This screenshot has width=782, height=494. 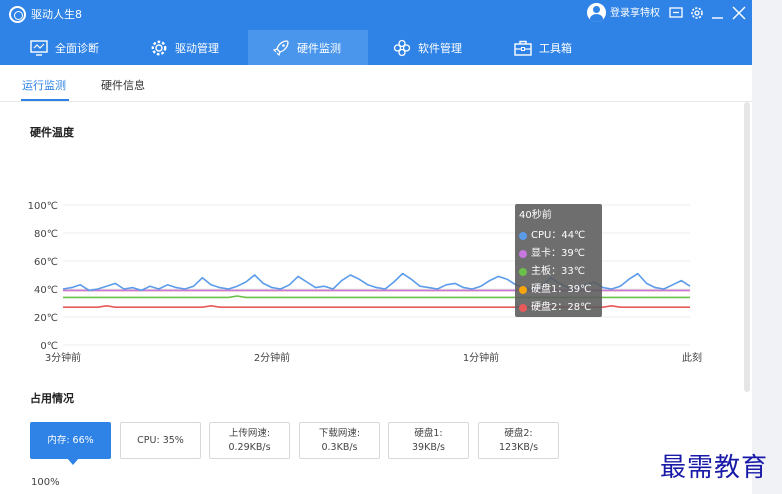 I want to click on usage-card-line2: 0.3KB/s, so click(x=339, y=447).